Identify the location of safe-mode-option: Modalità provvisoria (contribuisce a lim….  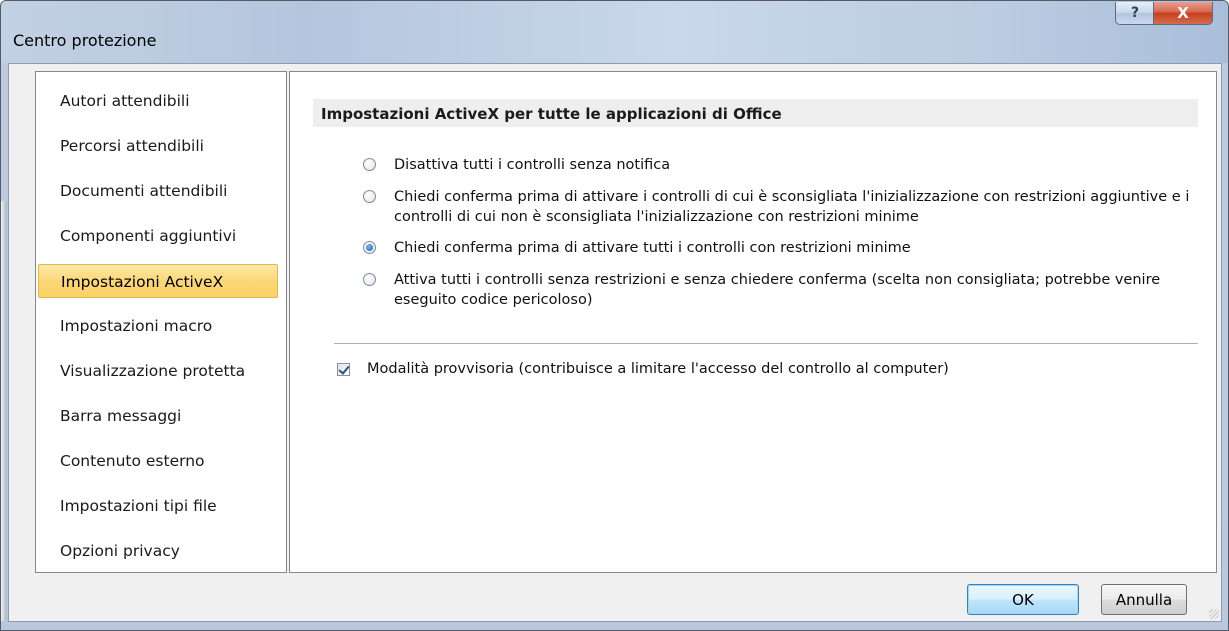
(643, 369).